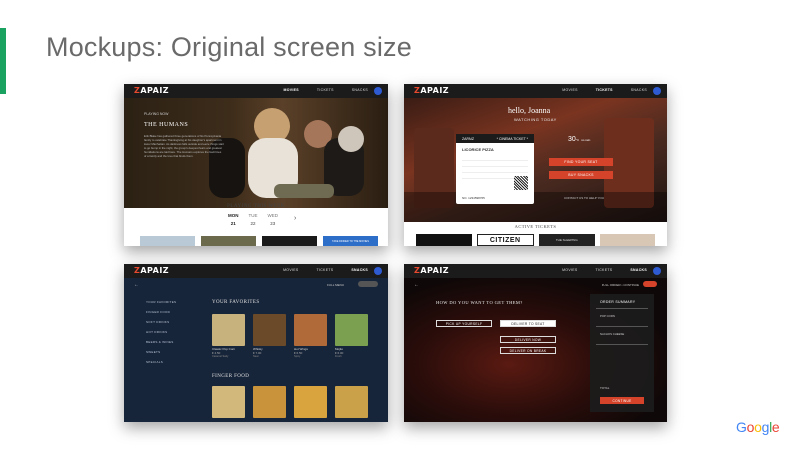 This screenshot has height=450, width=800. Describe the element at coordinates (535, 119) in the screenshot. I see `watching-today: WATCHING TODAY` at that location.